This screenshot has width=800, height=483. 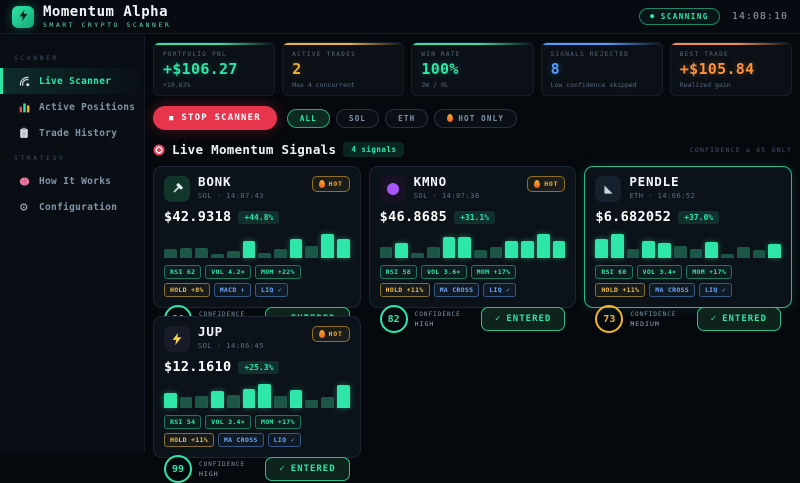 I want to click on filter-sol: SOL, so click(x=358, y=118).